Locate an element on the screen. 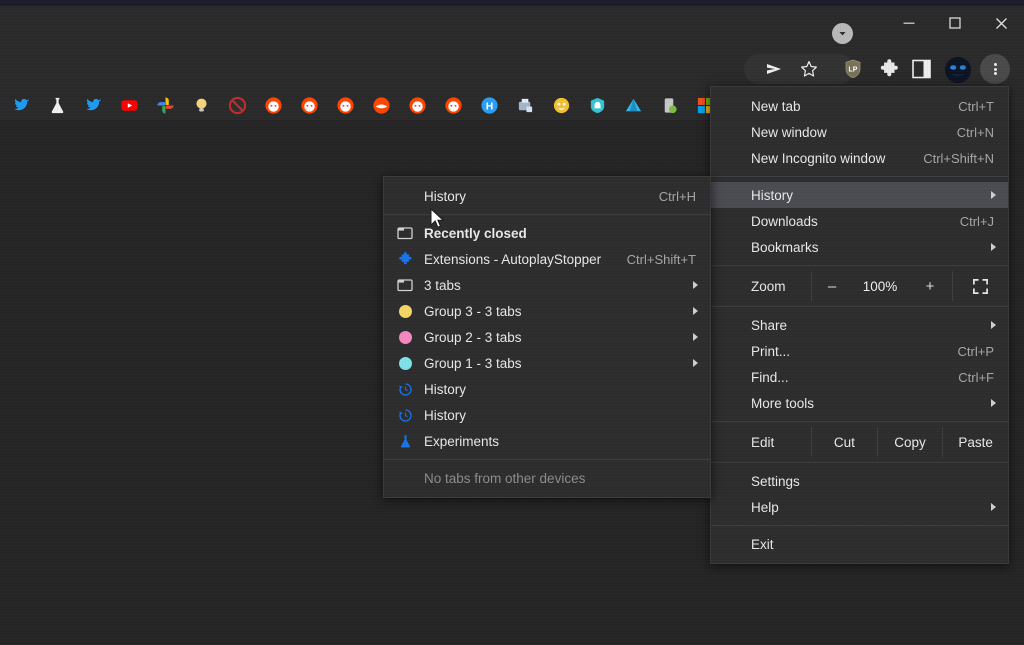 The height and width of the screenshot is (645, 1024). menu-item-settings: Settings is located at coordinates (859, 481).